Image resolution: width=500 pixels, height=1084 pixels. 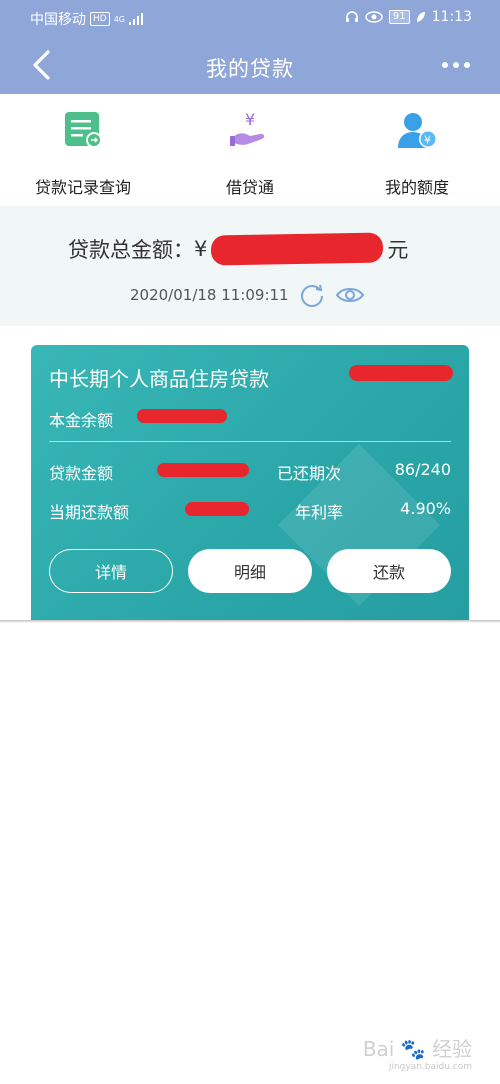 What do you see at coordinates (89, 512) in the screenshot?
I see `current-payment-label: 当期还款额` at bounding box center [89, 512].